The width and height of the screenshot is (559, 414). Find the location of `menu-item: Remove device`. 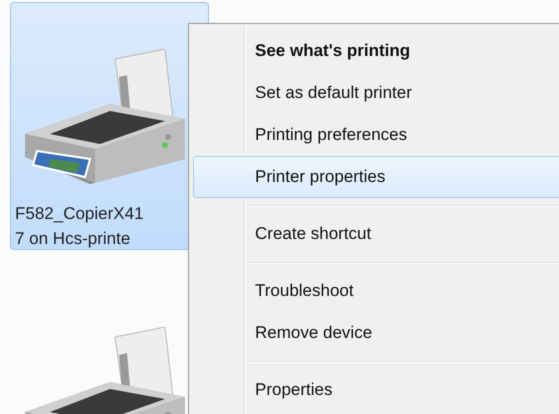

menu-item: Remove device is located at coordinates (376, 333).